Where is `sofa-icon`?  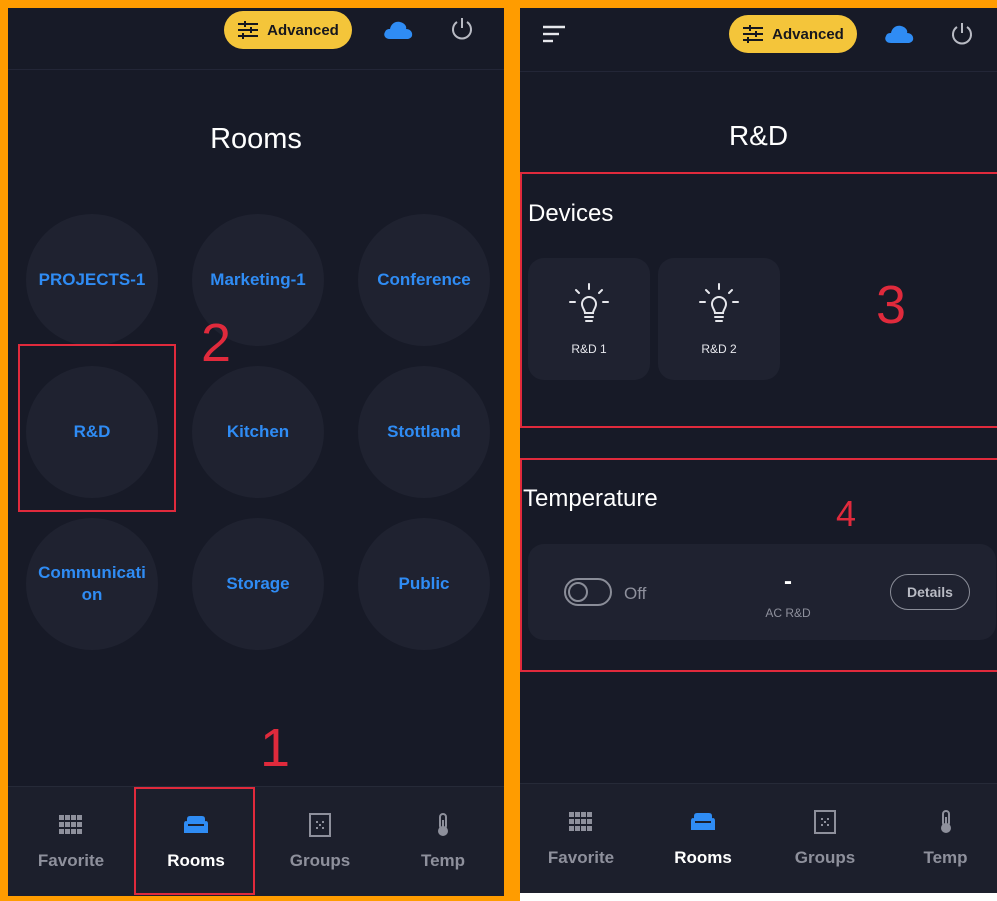 sofa-icon is located at coordinates (703, 821).